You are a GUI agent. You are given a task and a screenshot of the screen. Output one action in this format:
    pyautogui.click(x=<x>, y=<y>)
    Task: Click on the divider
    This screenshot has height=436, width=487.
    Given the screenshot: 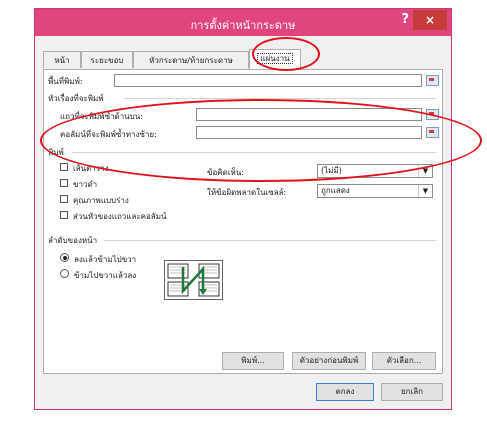 What is the action you would take?
    pyautogui.click(x=270, y=240)
    